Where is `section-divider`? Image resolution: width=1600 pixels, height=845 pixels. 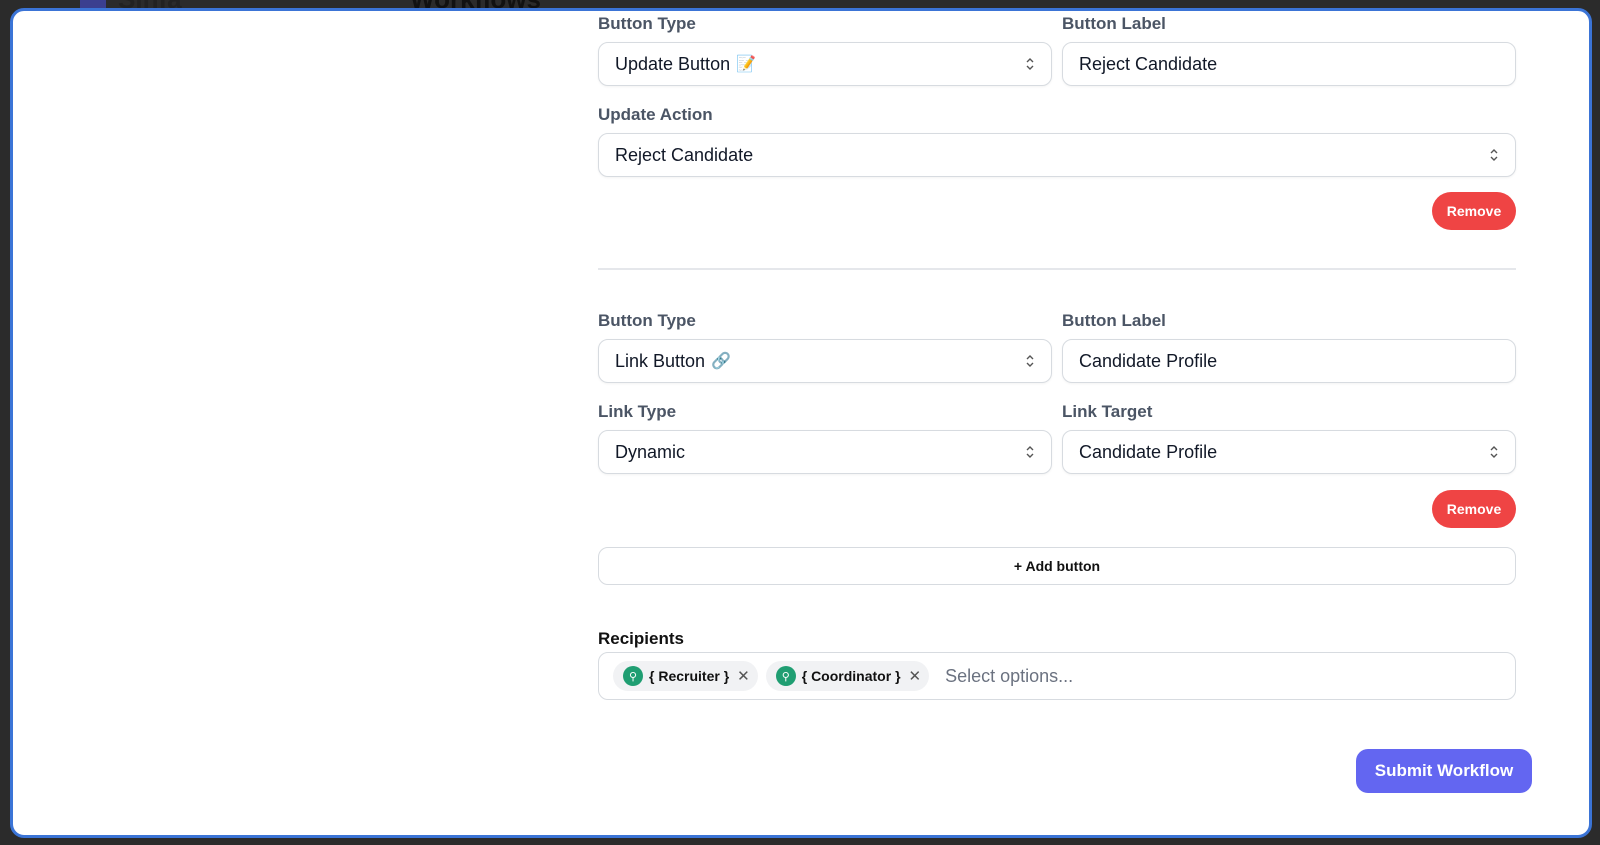 section-divider is located at coordinates (1057, 269).